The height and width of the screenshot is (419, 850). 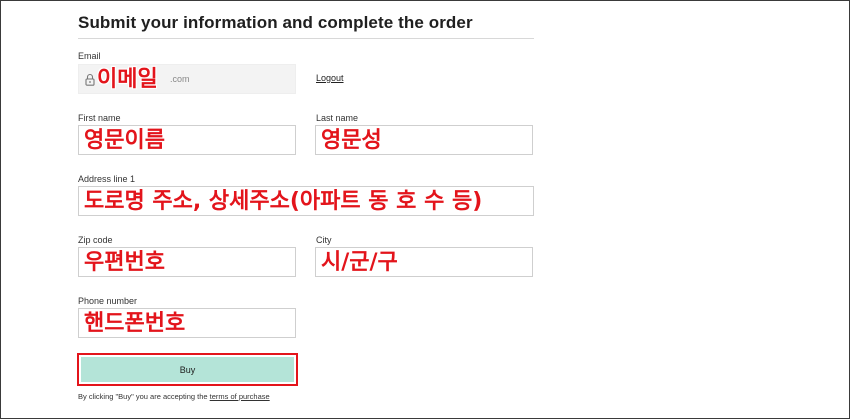 I want to click on lock-icon, so click(x=90, y=79).